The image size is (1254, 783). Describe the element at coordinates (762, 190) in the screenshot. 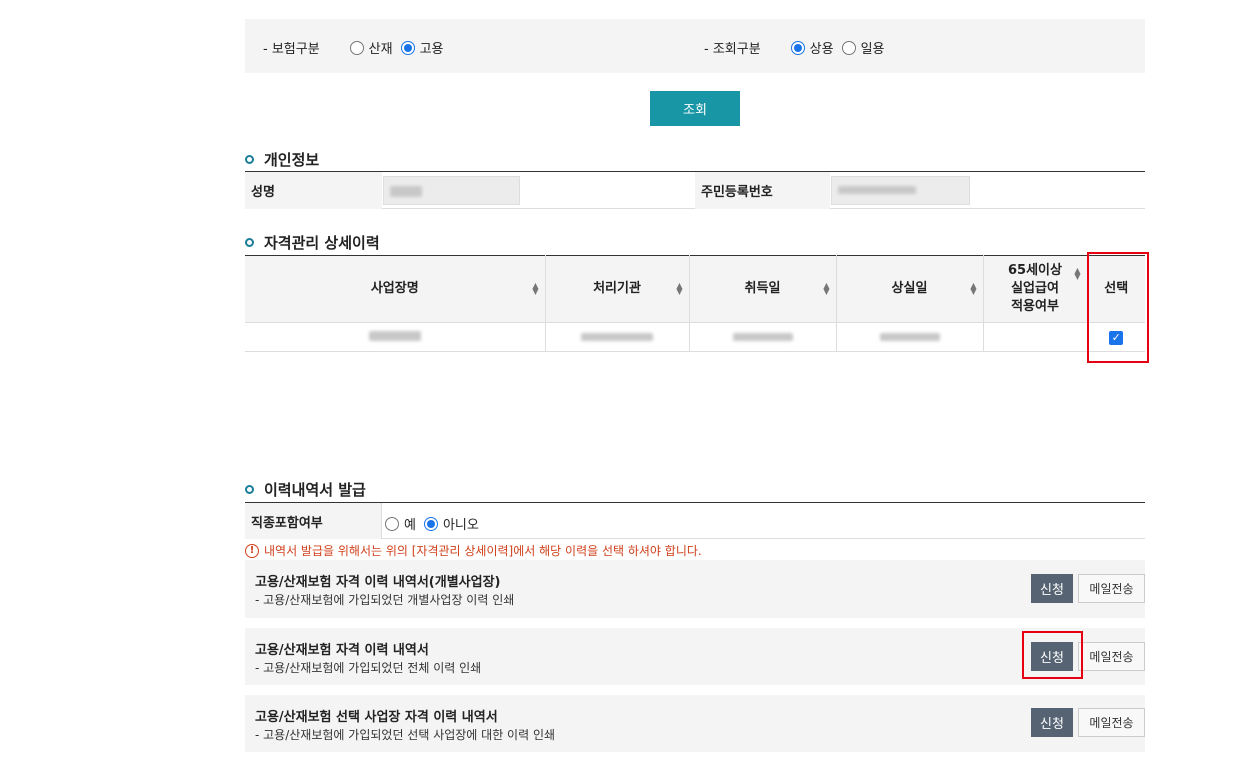

I see `rrn-header: 주민등록번호` at that location.